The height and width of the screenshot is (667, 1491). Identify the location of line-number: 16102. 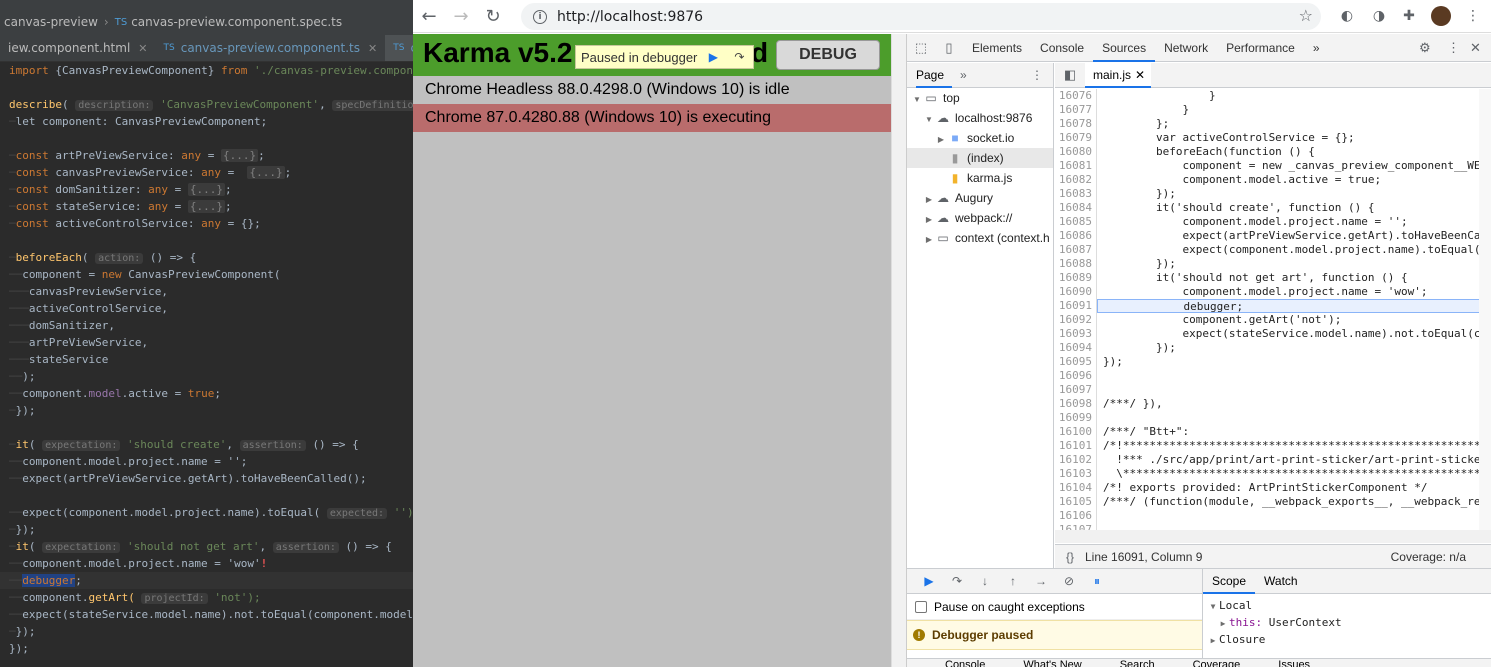
(1076, 460).